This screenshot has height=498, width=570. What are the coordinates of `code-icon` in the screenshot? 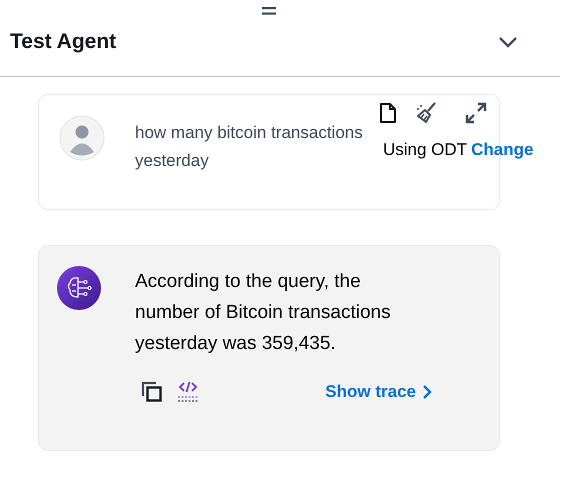 It's located at (188, 392).